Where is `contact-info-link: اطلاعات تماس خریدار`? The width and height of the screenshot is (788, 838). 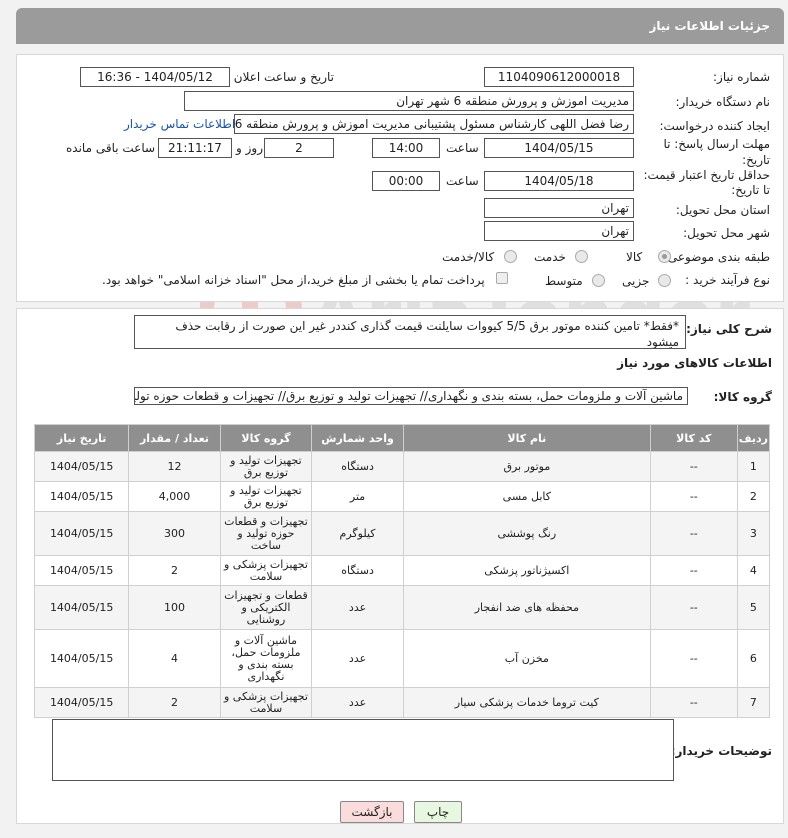
contact-info-link: اطلاعات تماس خریدار is located at coordinates (179, 124).